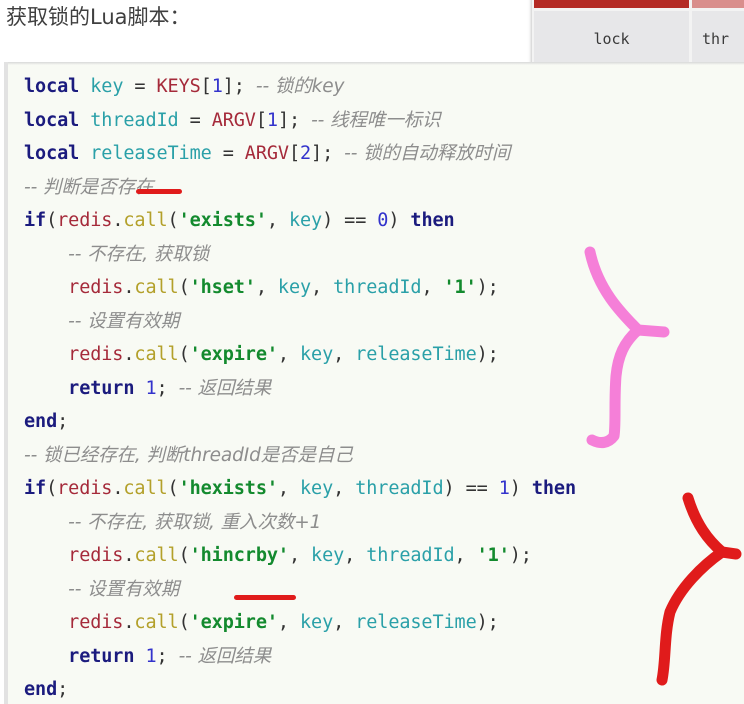 This screenshot has width=744, height=704. I want to click on code-token-cmt: -- 不存在, 获取锁, 重入次数+1, so click(195, 522).